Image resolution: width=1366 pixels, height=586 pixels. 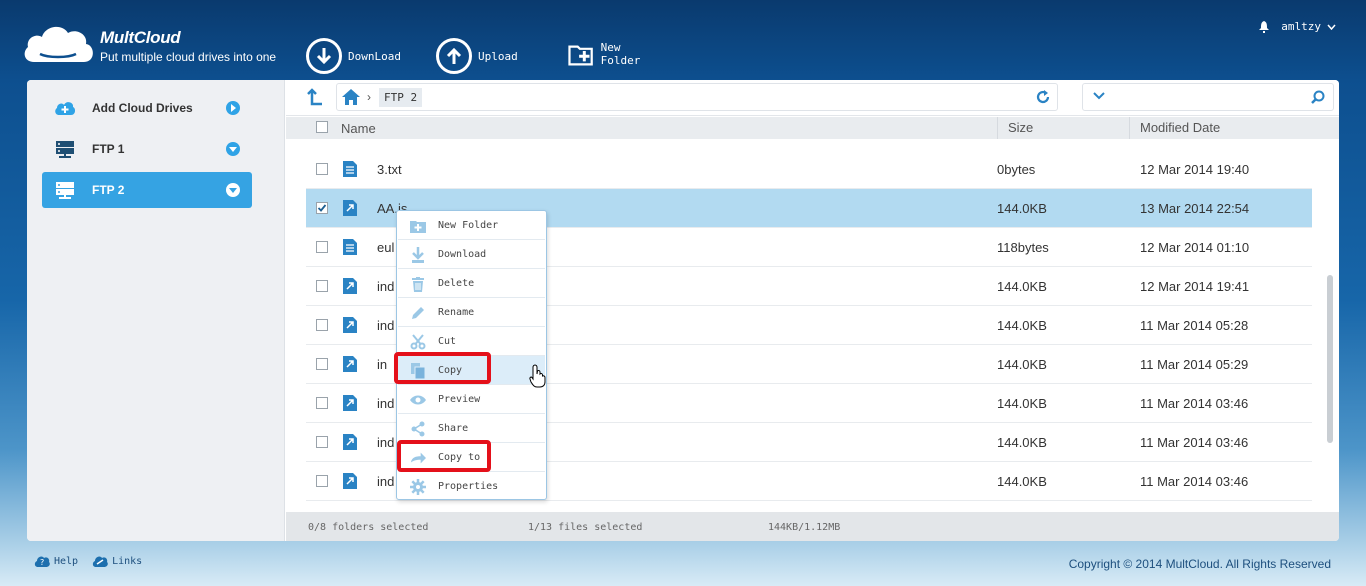 I want to click on menu-item-new-folder: New Folder, so click(x=471, y=225).